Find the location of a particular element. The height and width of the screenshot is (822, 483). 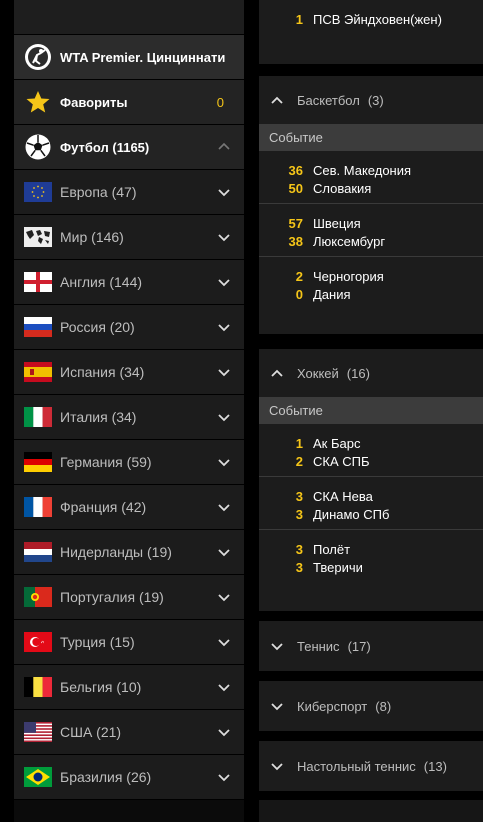

soccer-ball-icon is located at coordinates (38, 147).